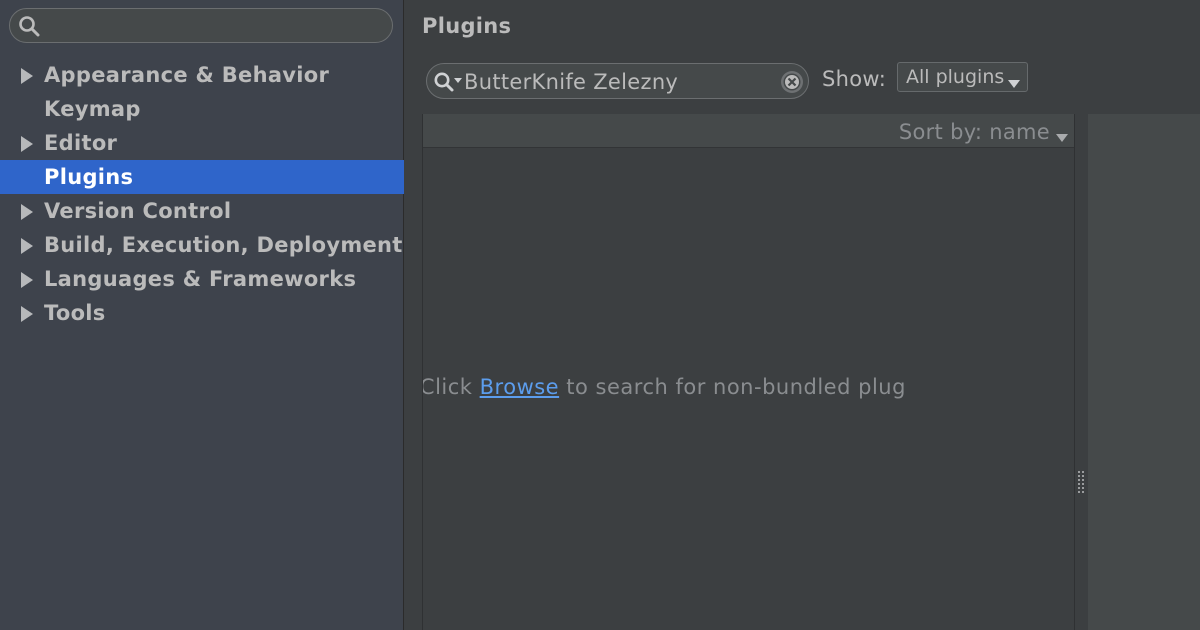 This screenshot has height=630, width=1200. Describe the element at coordinates (732, 387) in the screenshot. I see `empty-message-suffix: to search for non-bundled plug` at that location.